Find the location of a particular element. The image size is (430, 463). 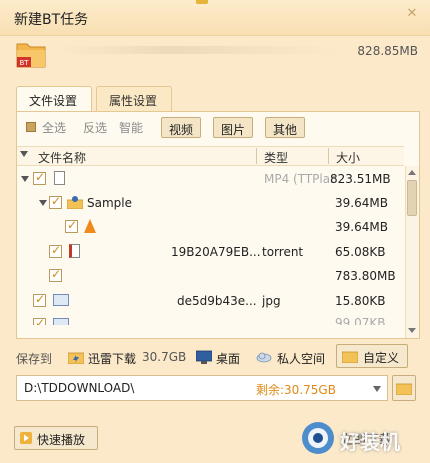

svg-text: BT is located at coordinates (25, 63).